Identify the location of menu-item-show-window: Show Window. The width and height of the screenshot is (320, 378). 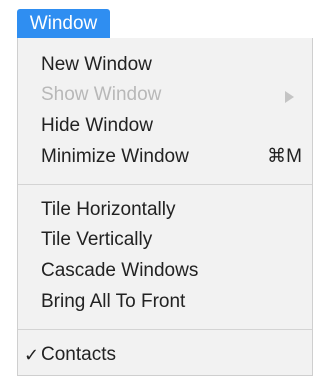
(165, 95).